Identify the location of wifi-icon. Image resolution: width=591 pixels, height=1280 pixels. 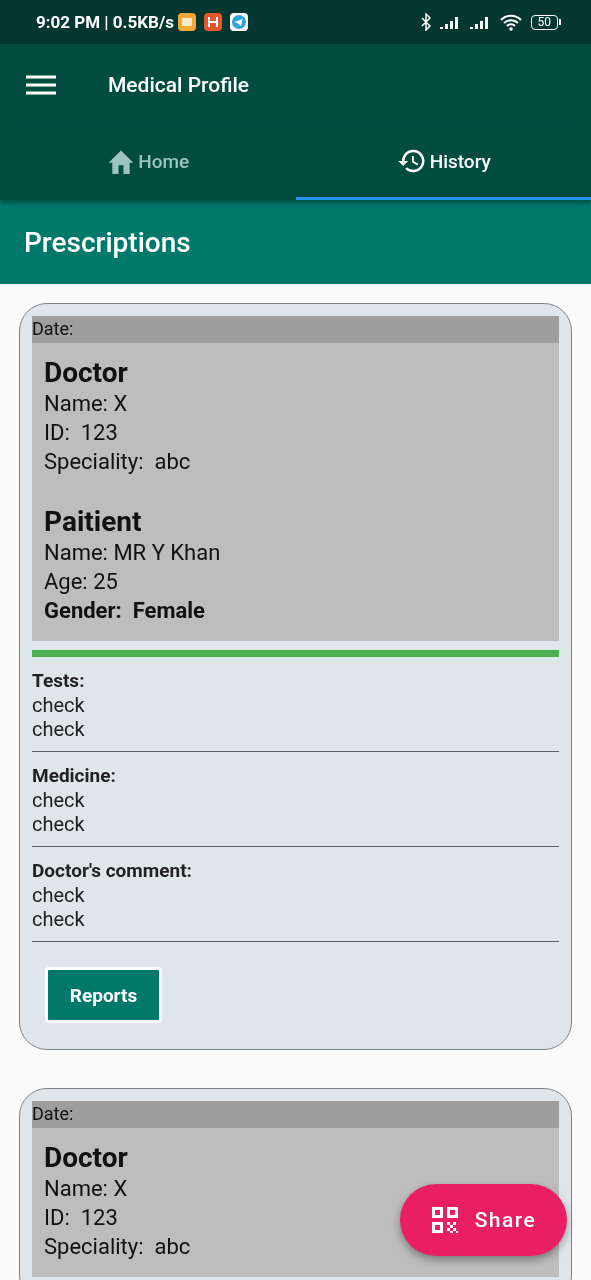
(510, 22).